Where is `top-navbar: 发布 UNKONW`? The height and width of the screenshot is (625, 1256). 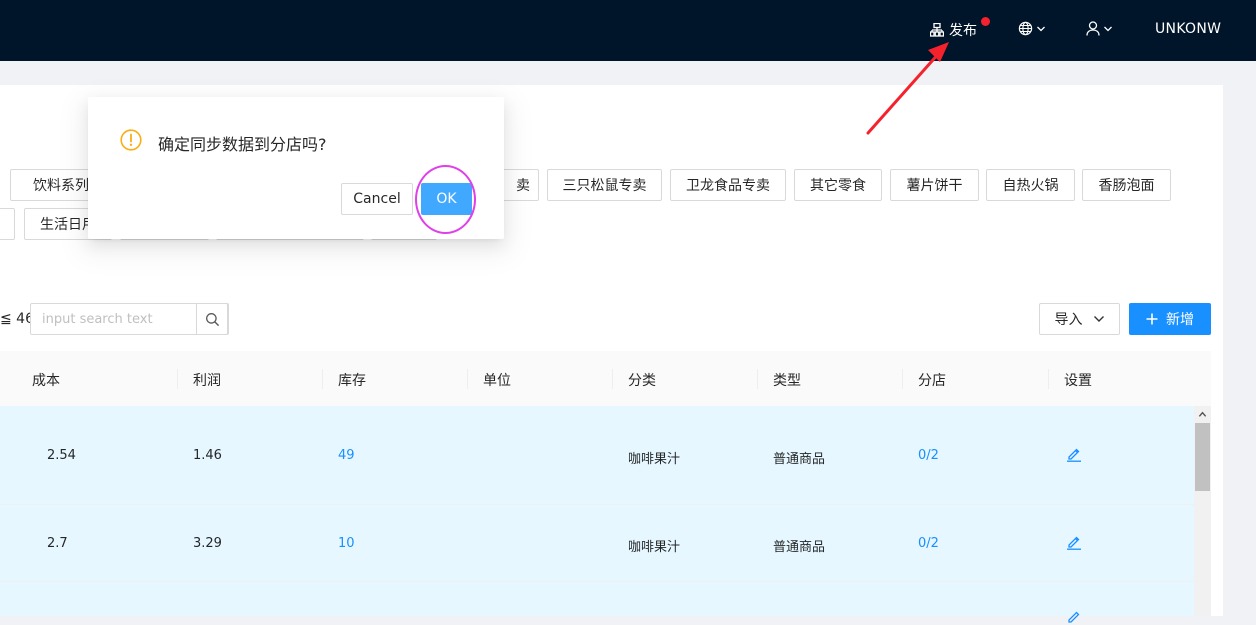 top-navbar: 发布 UNKONW is located at coordinates (628, 30).